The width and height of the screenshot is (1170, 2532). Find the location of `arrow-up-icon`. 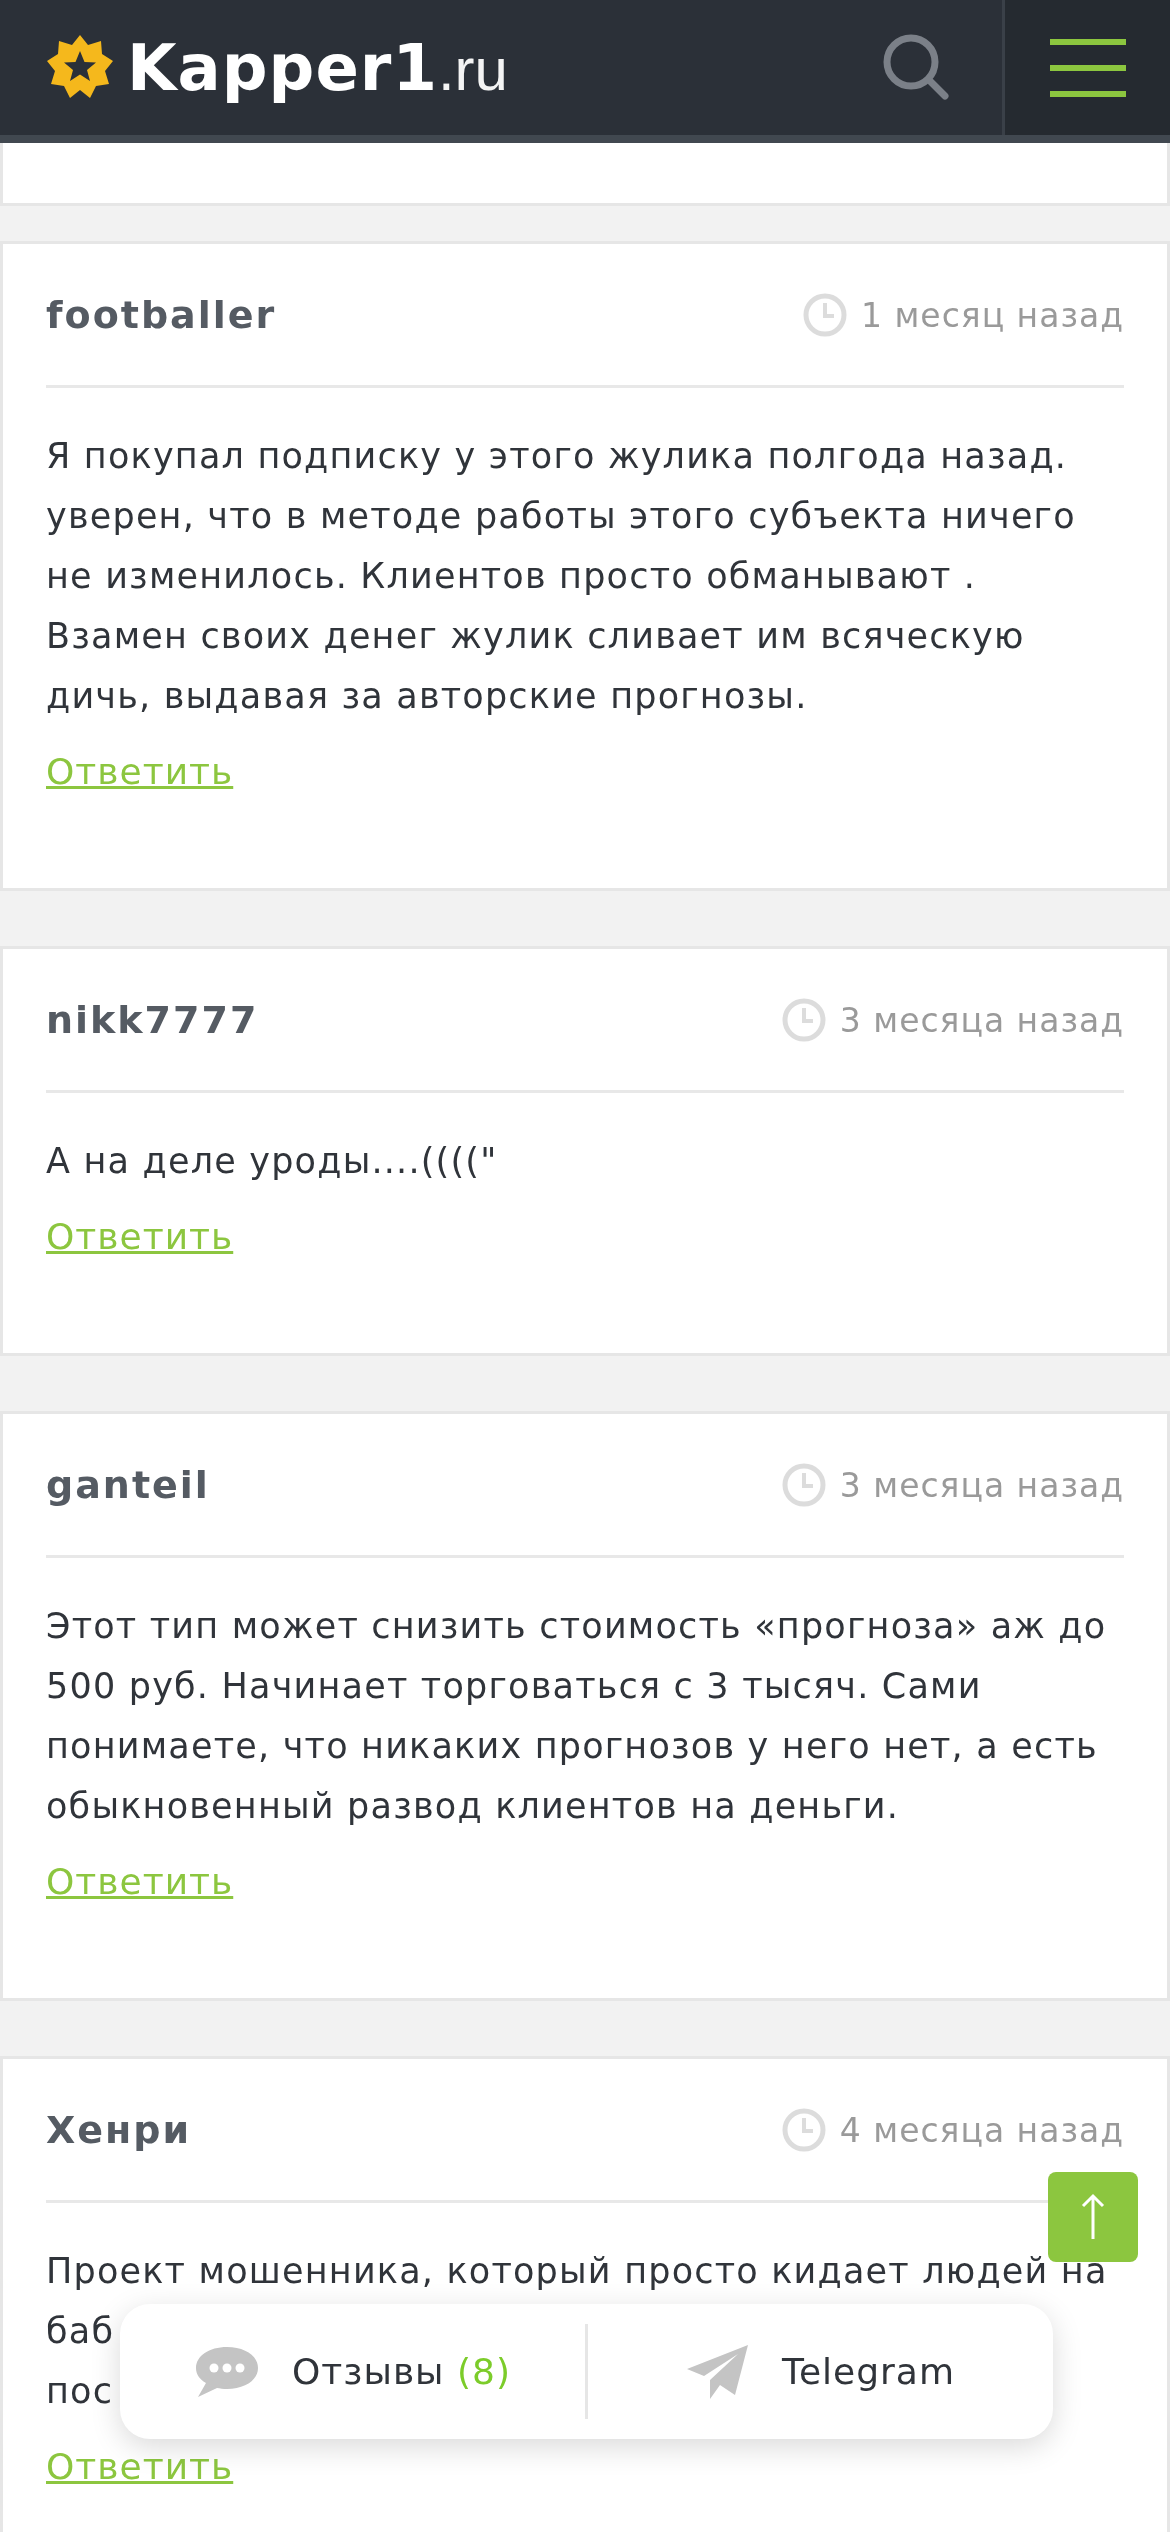

arrow-up-icon is located at coordinates (1093, 2217).